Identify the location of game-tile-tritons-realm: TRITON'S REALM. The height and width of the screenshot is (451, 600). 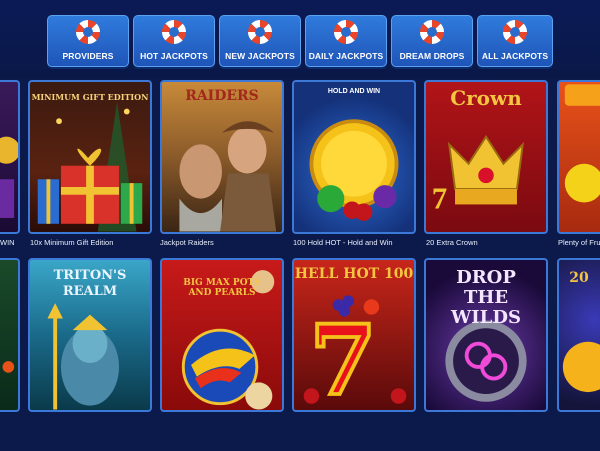
(90, 335).